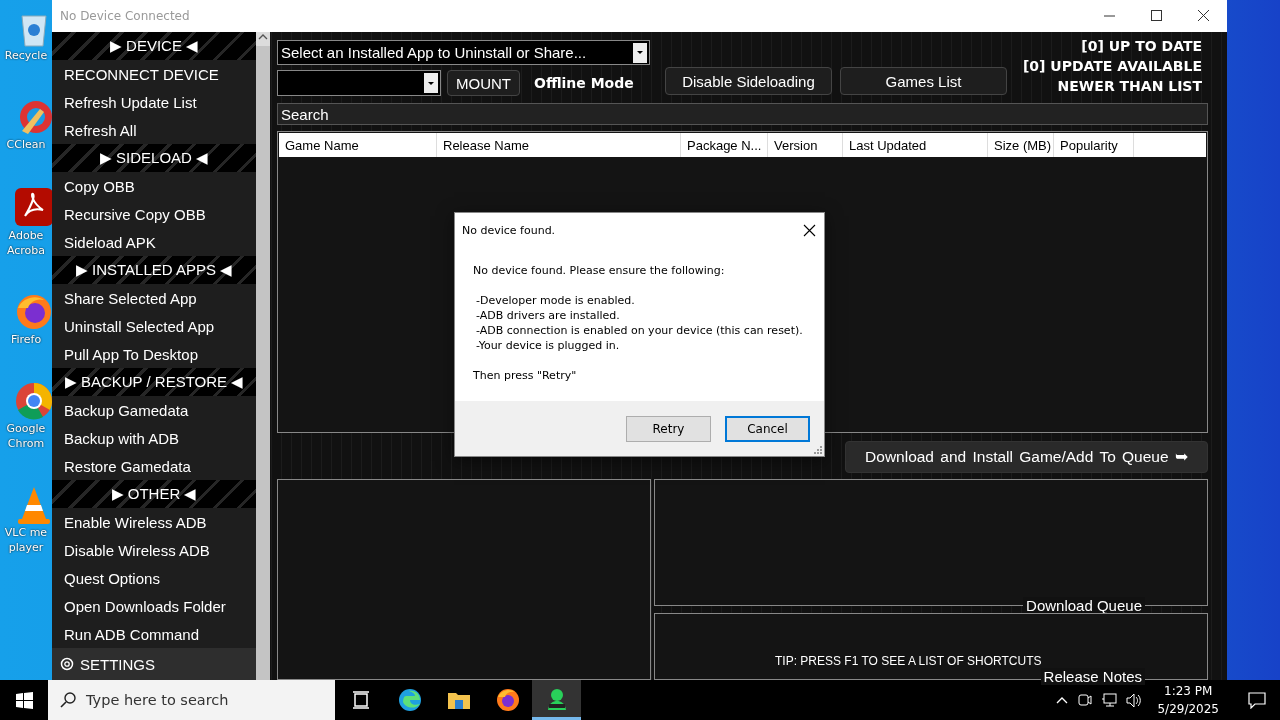 This screenshot has width=1280, height=720. I want to click on section-header: ▶ INSTALLED APPS ◀, so click(154, 270).